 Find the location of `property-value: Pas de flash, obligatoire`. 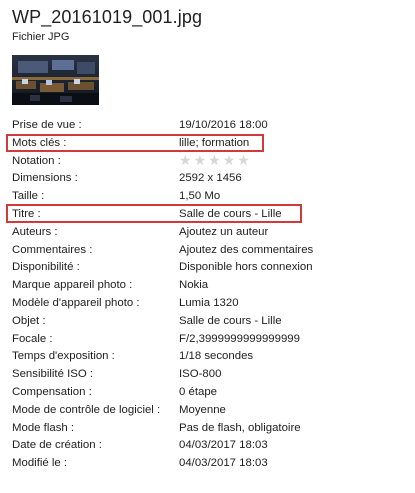

property-value: Pas de flash, obligatoire is located at coordinates (240, 427).